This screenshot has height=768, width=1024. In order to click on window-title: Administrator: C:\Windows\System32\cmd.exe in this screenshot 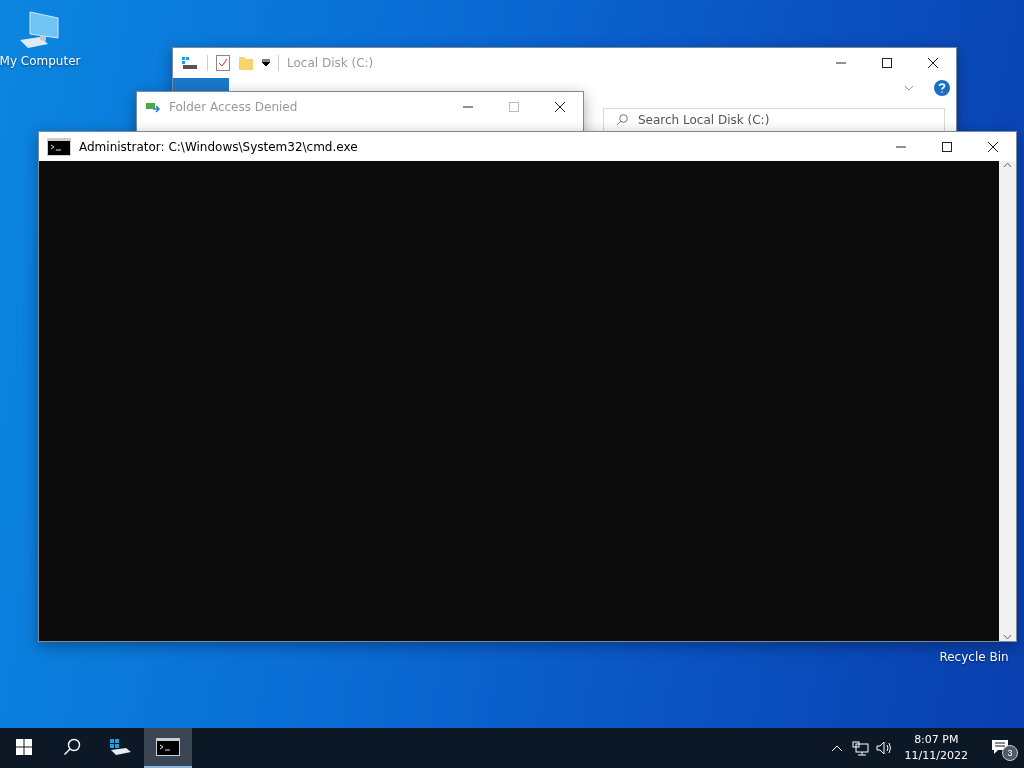, I will do `click(219, 146)`.